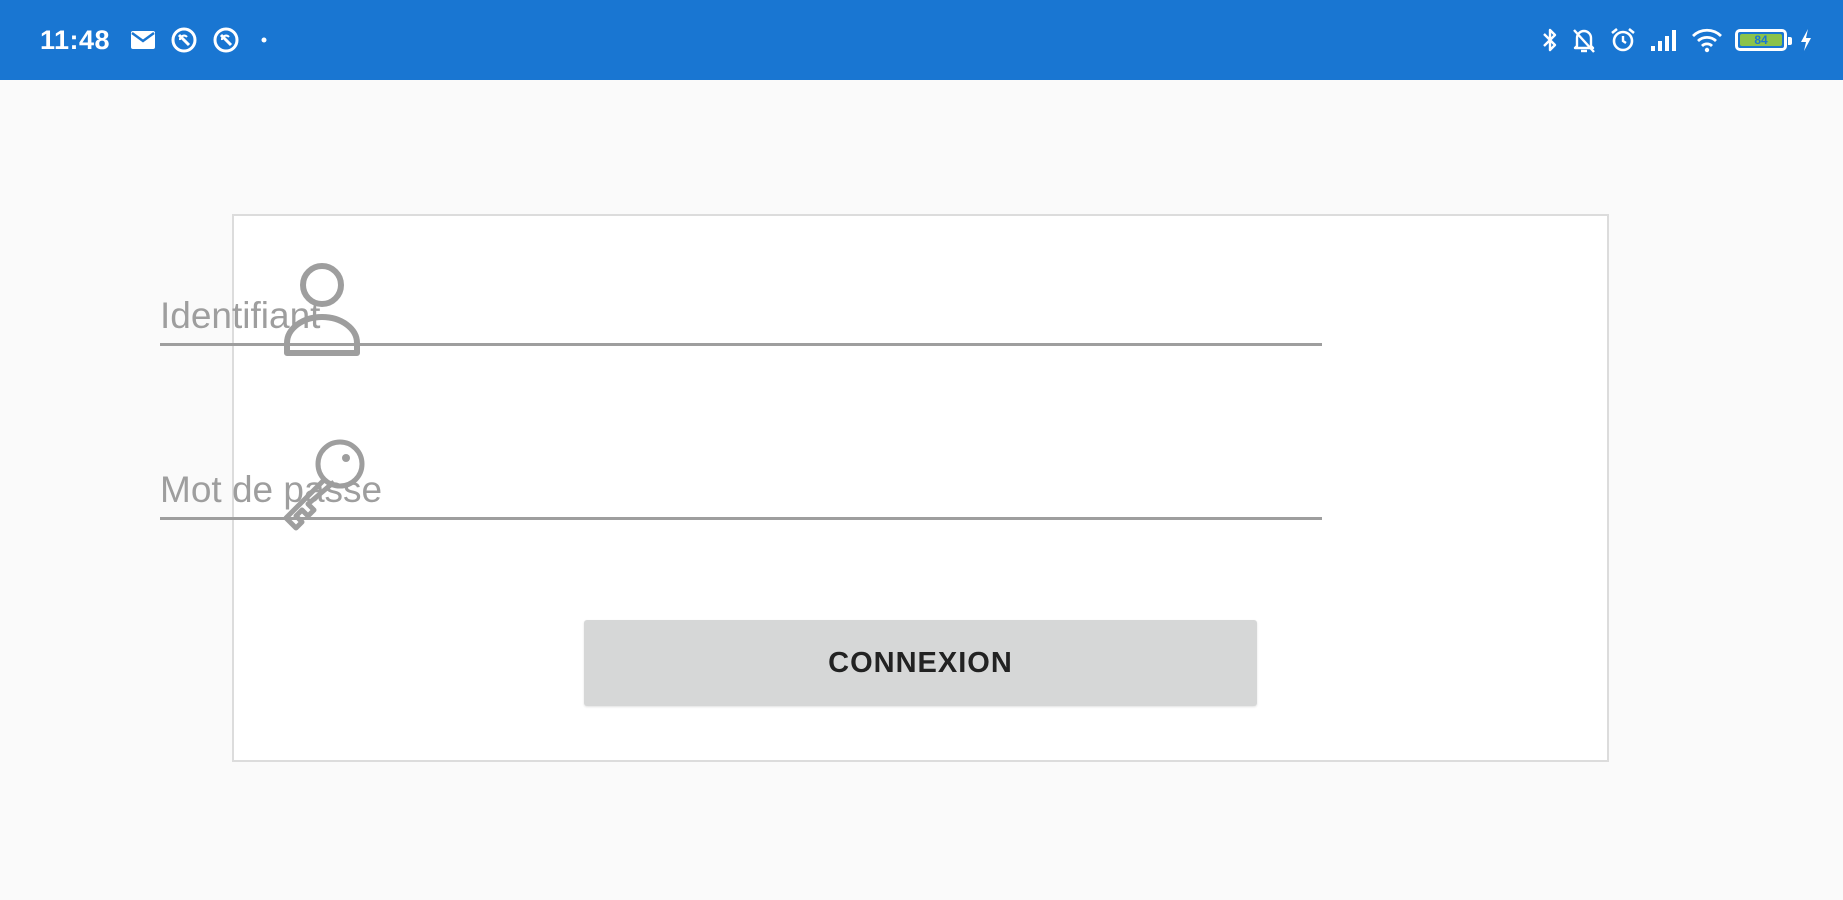 Image resolution: width=1843 pixels, height=900 pixels. What do you see at coordinates (264, 40) in the screenshot?
I see `dot-icon` at bounding box center [264, 40].